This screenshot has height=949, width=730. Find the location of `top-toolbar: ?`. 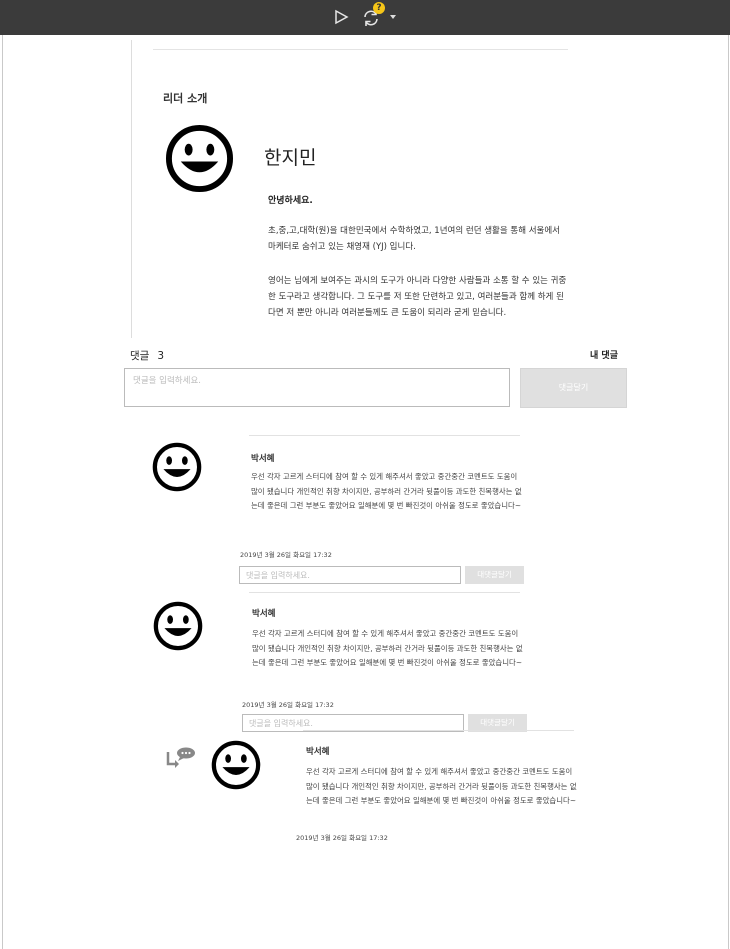

top-toolbar: ? is located at coordinates (365, 17).